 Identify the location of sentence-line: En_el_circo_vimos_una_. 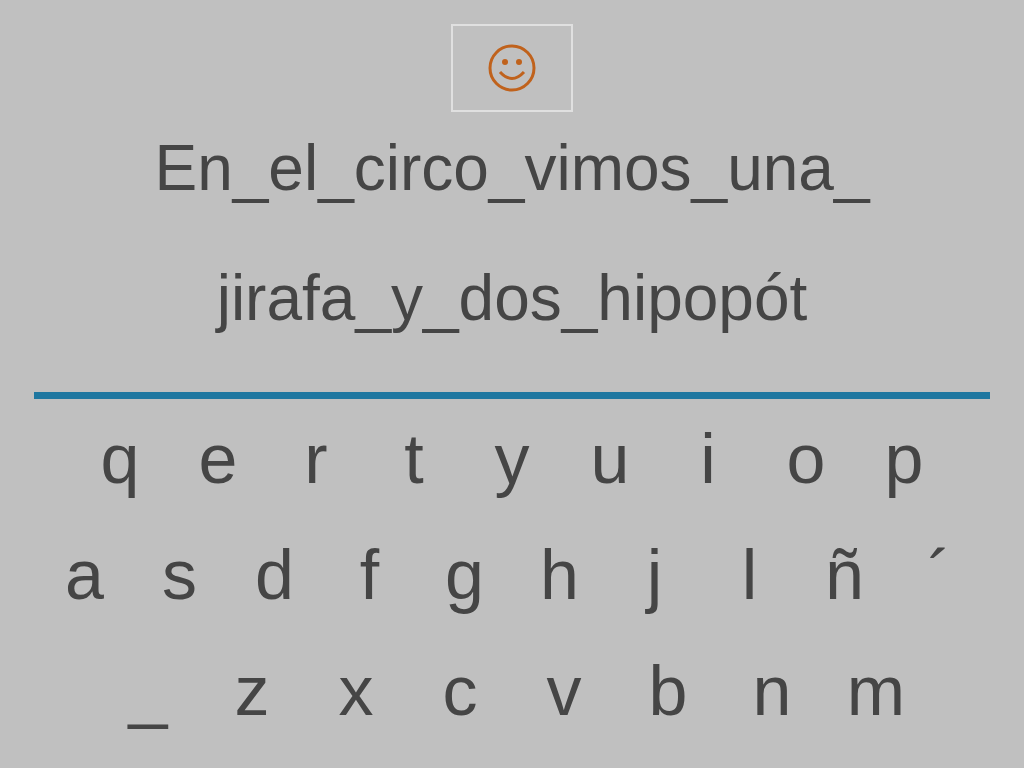
(512, 168).